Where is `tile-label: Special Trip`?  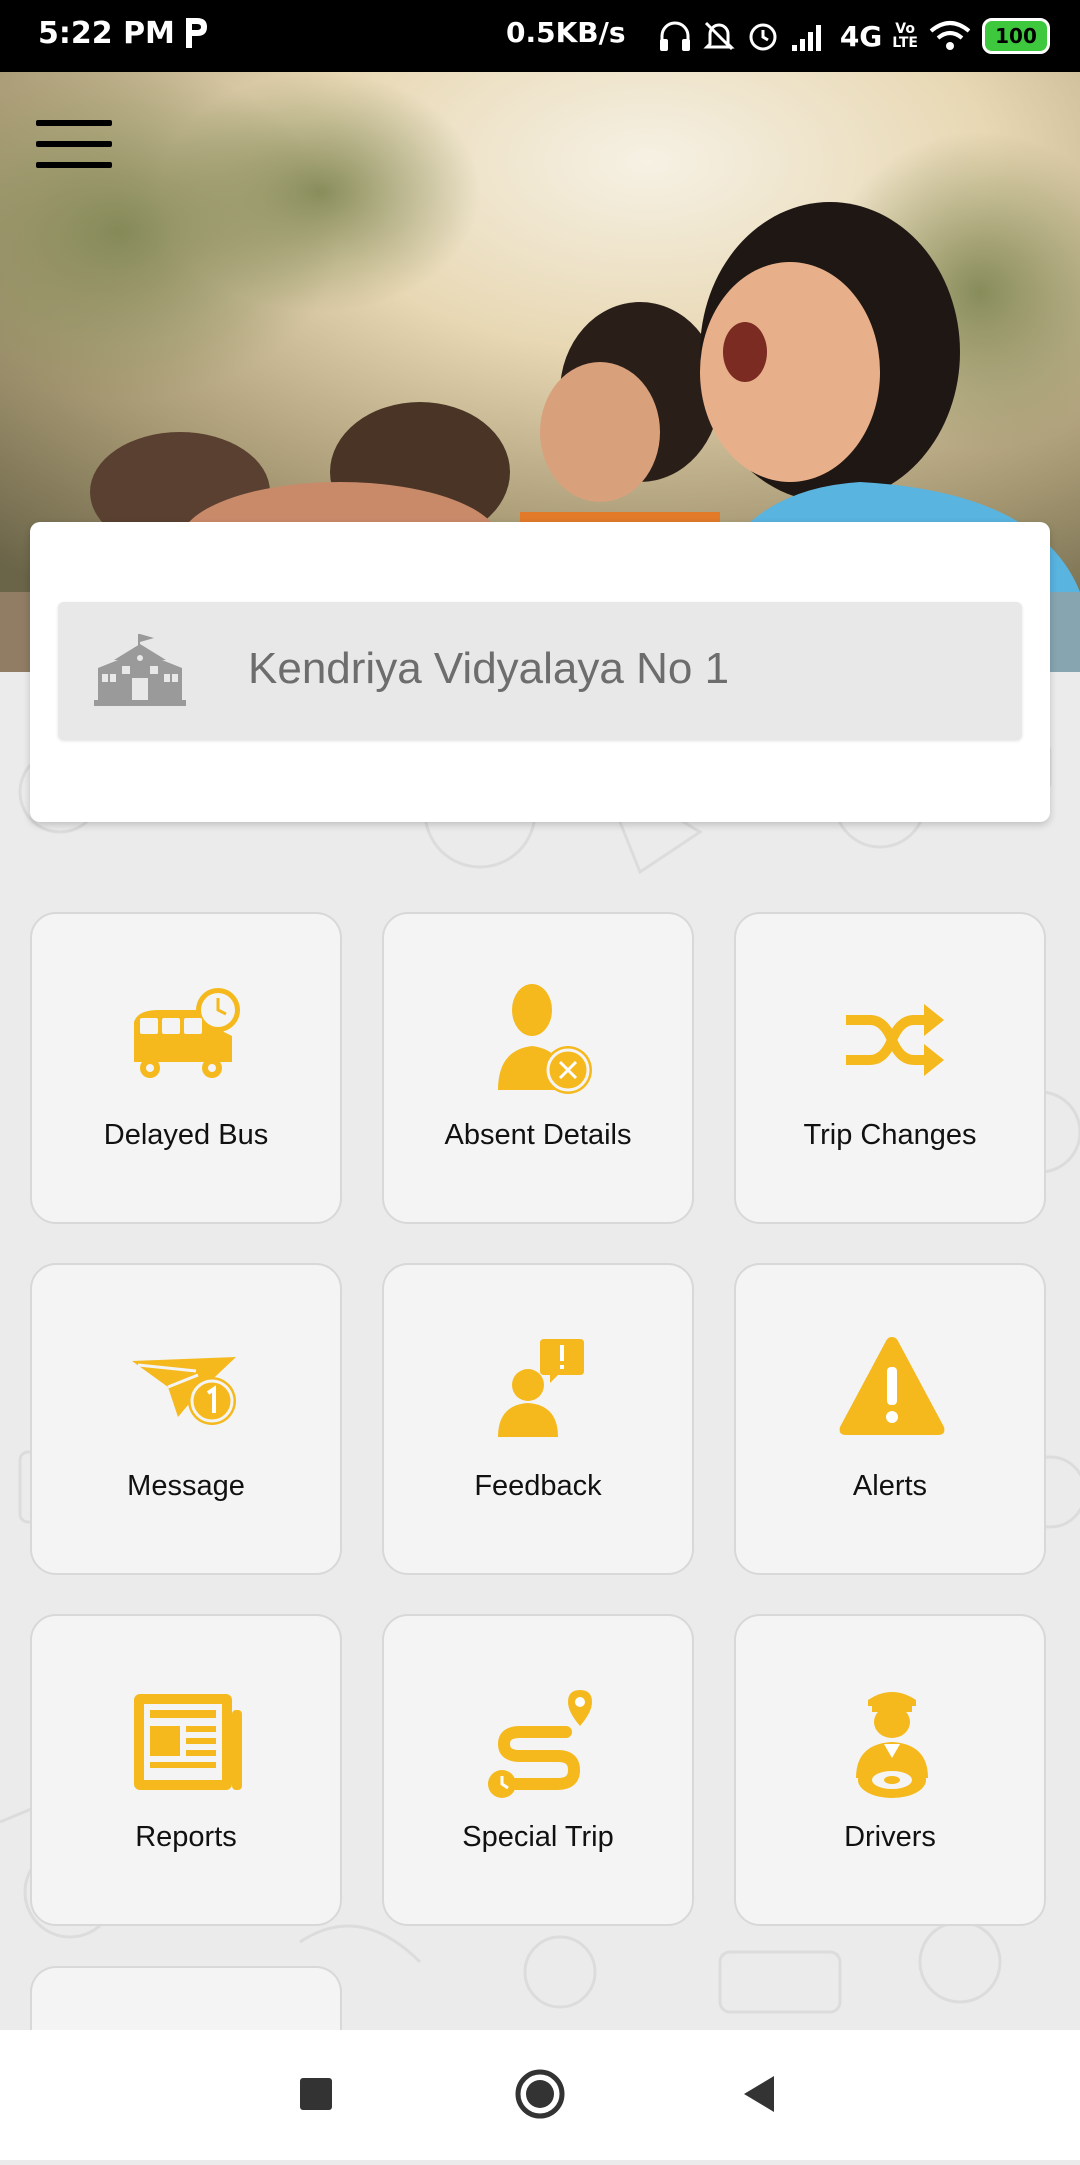 tile-label: Special Trip is located at coordinates (538, 1837).